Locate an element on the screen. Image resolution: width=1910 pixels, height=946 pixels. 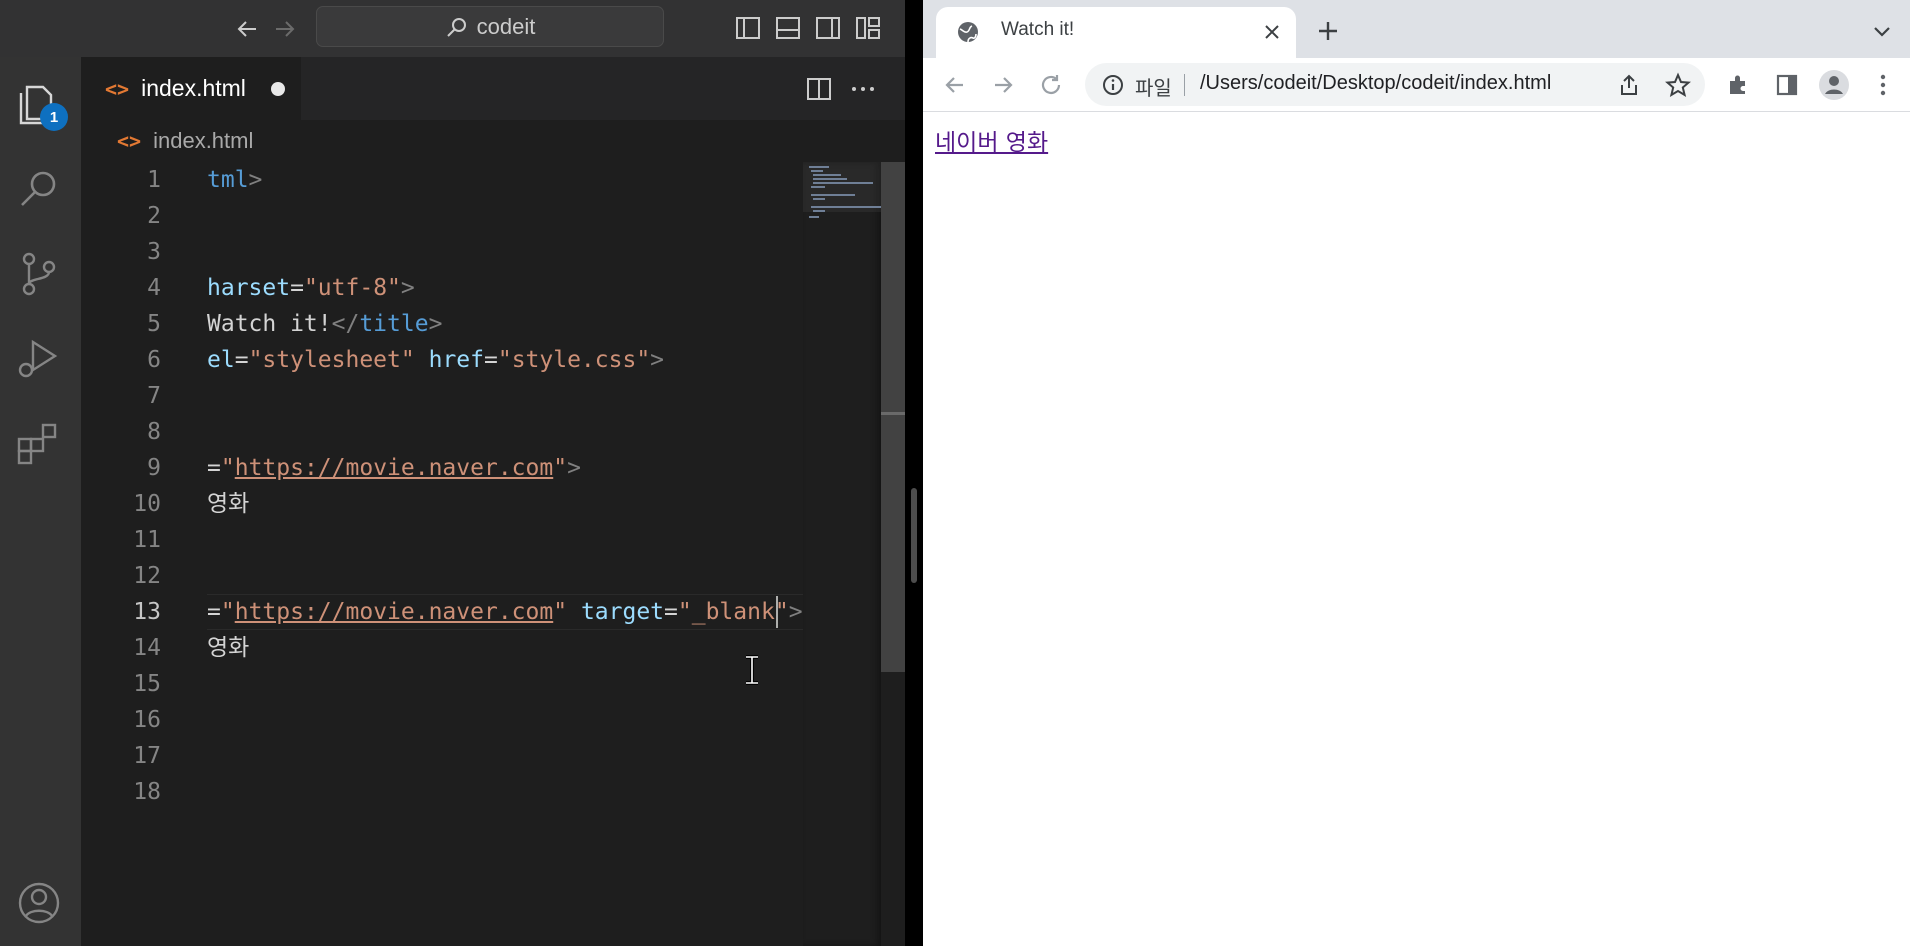
line-number-gutter: 1 2 3 4 5 6 7 8 9 10 11 12 13 14 15 16 17 18 is located at coordinates (121, 554).